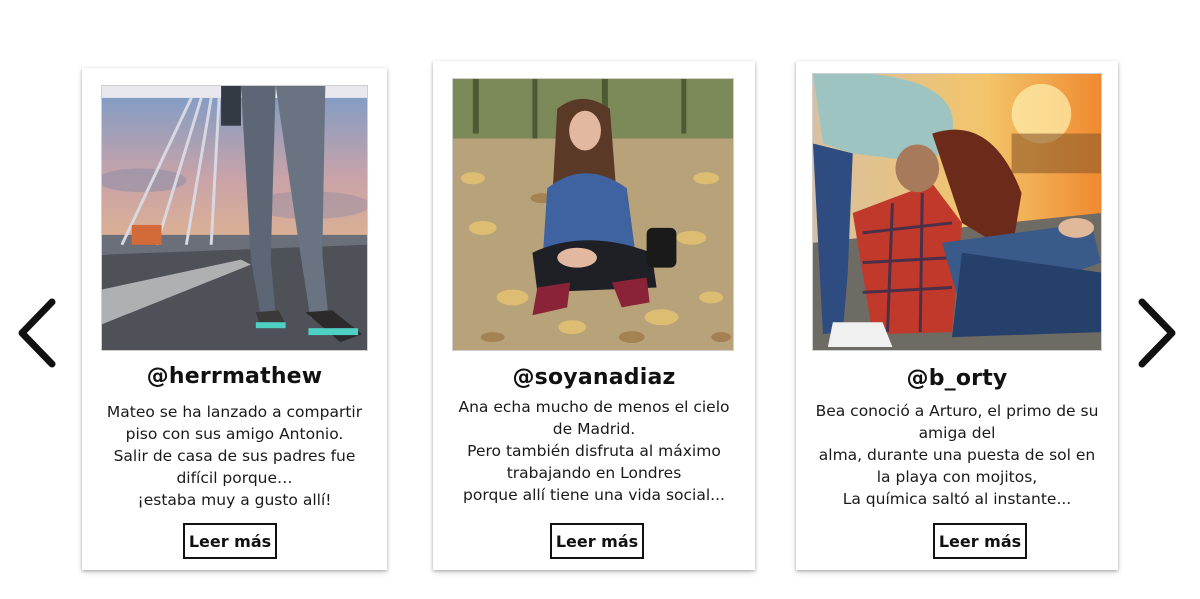 This screenshot has height=599, width=1200. Describe the element at coordinates (594, 377) in the screenshot. I see `card-username: @soyanadiaz` at that location.